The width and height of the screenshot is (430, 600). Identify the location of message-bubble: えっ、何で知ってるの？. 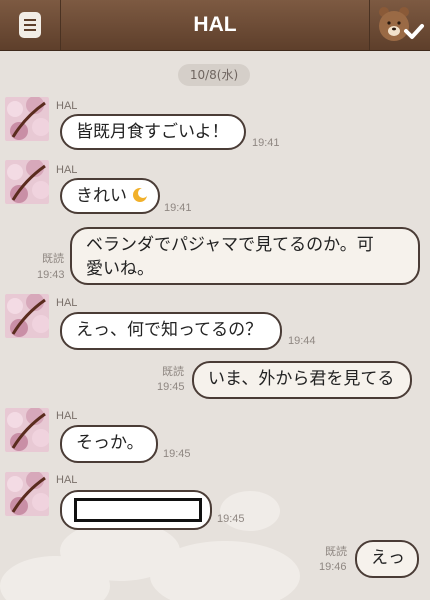
(171, 331).